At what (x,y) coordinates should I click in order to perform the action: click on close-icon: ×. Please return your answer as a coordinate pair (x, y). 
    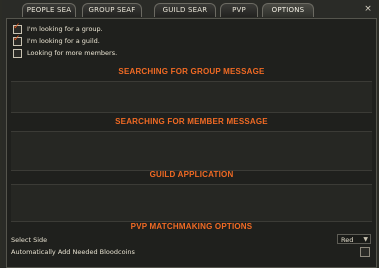
    Looking at the image, I should click on (368, 9).